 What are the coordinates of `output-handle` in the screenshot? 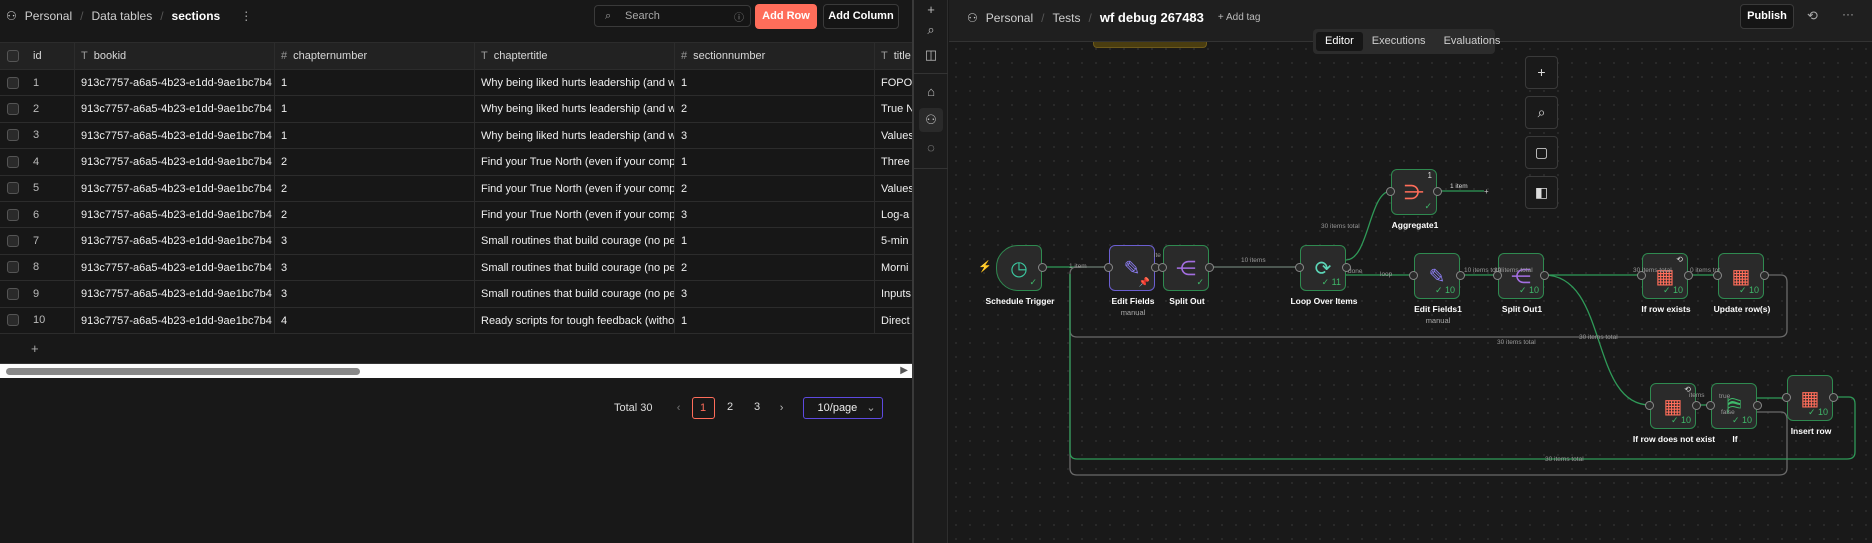 It's located at (1833, 397).